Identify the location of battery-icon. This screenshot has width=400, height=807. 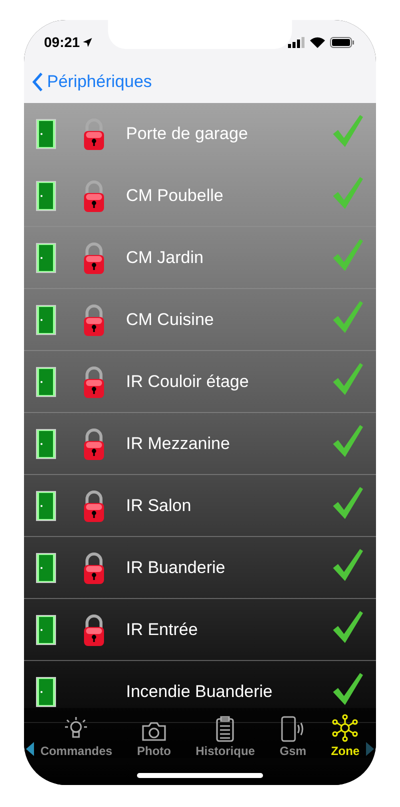
(342, 42).